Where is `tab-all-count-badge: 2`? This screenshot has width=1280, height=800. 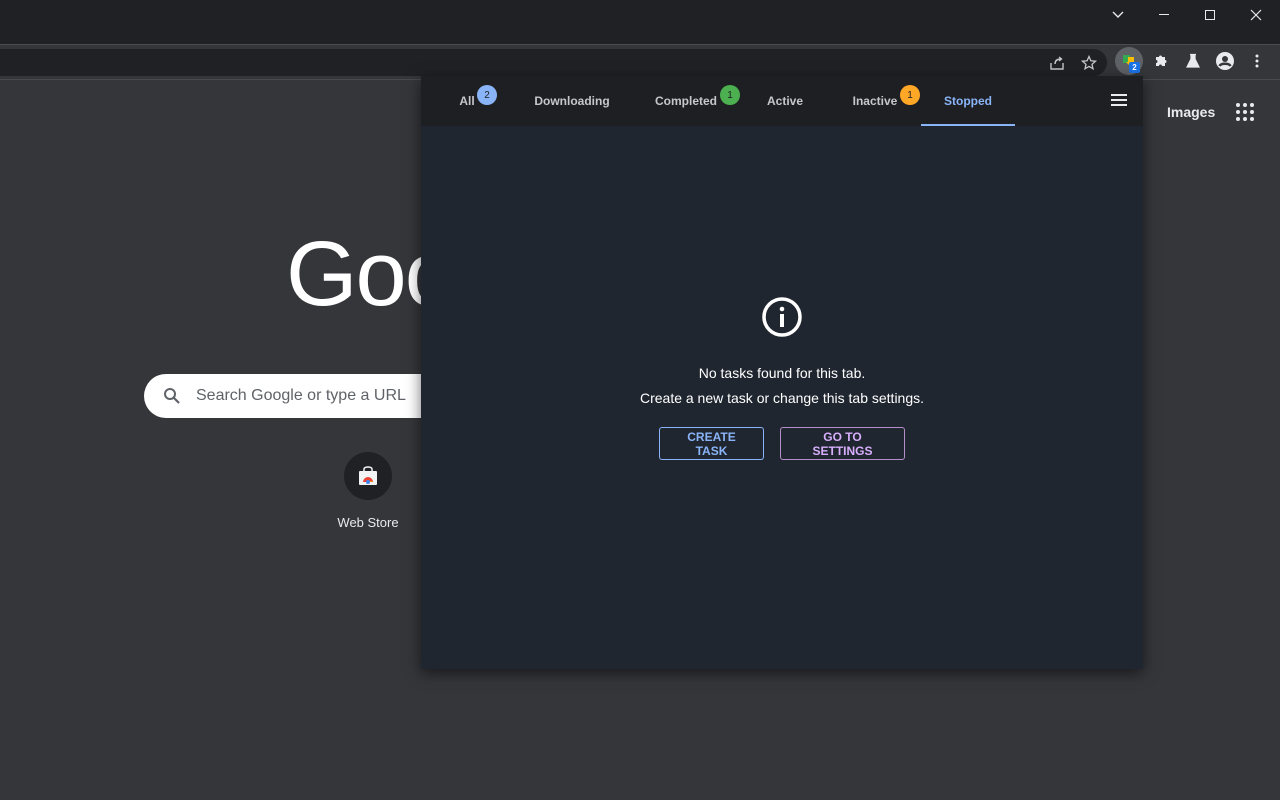 tab-all-count-badge: 2 is located at coordinates (487, 95).